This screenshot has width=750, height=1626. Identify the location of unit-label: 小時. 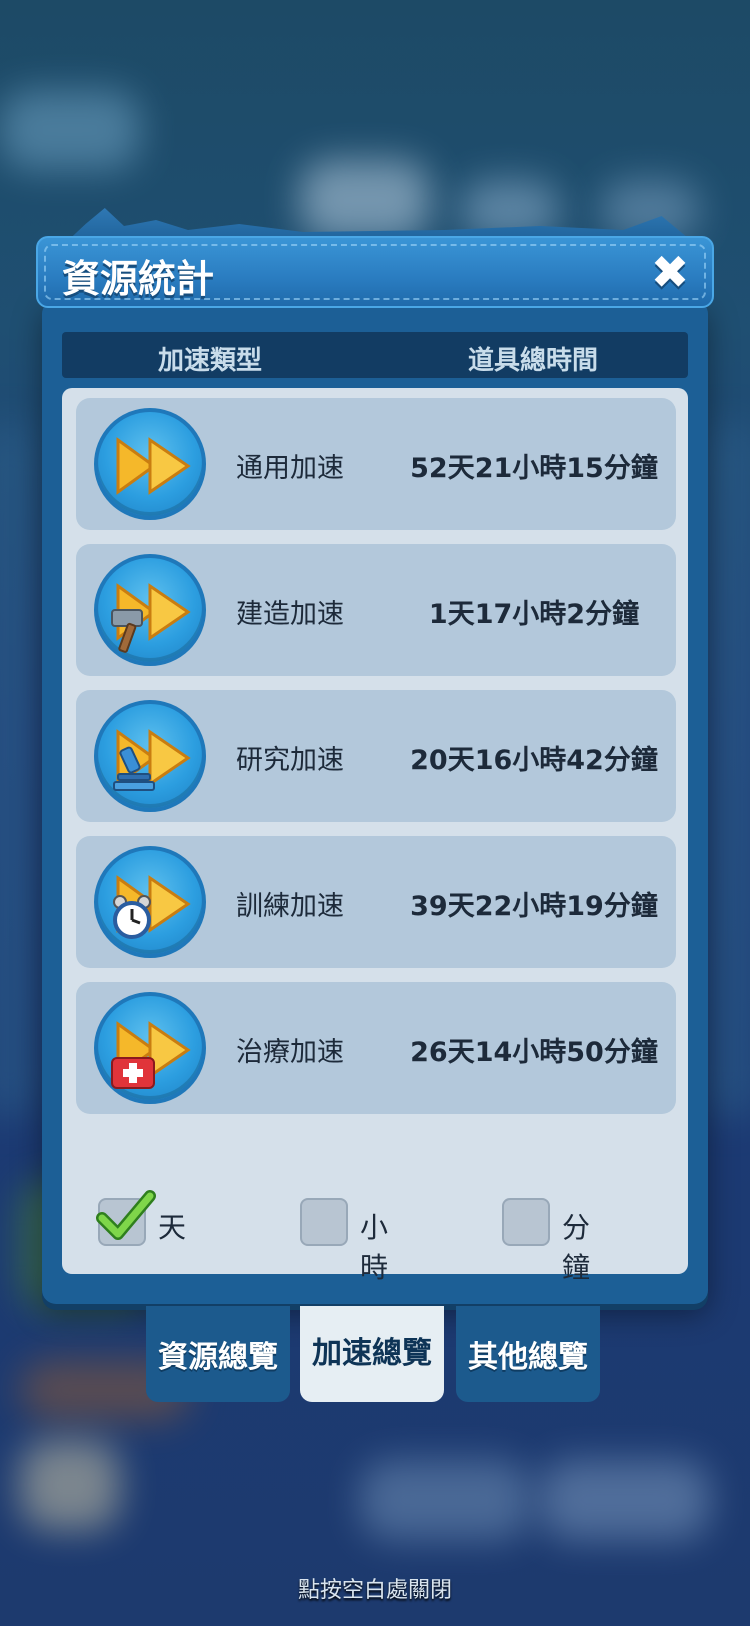
(374, 1247).